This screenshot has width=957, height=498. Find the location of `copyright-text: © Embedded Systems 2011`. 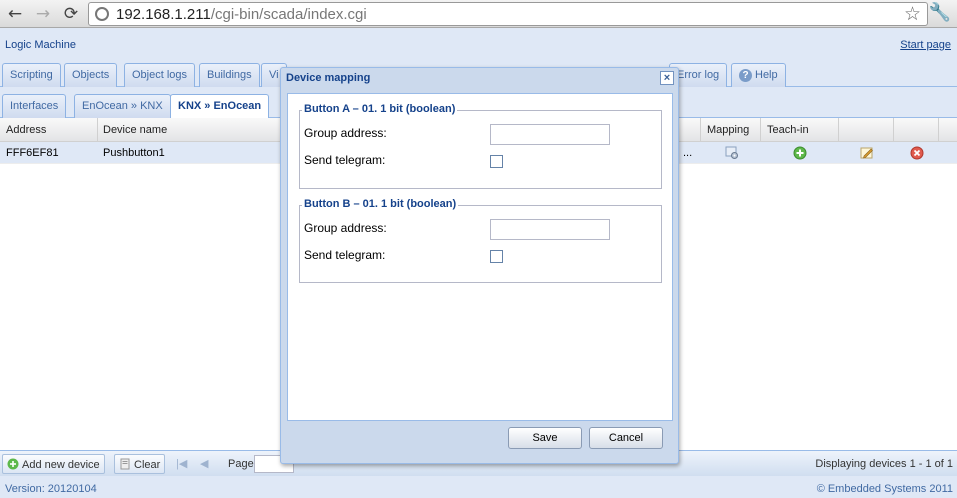

copyright-text: © Embedded Systems 2011 is located at coordinates (884, 489).